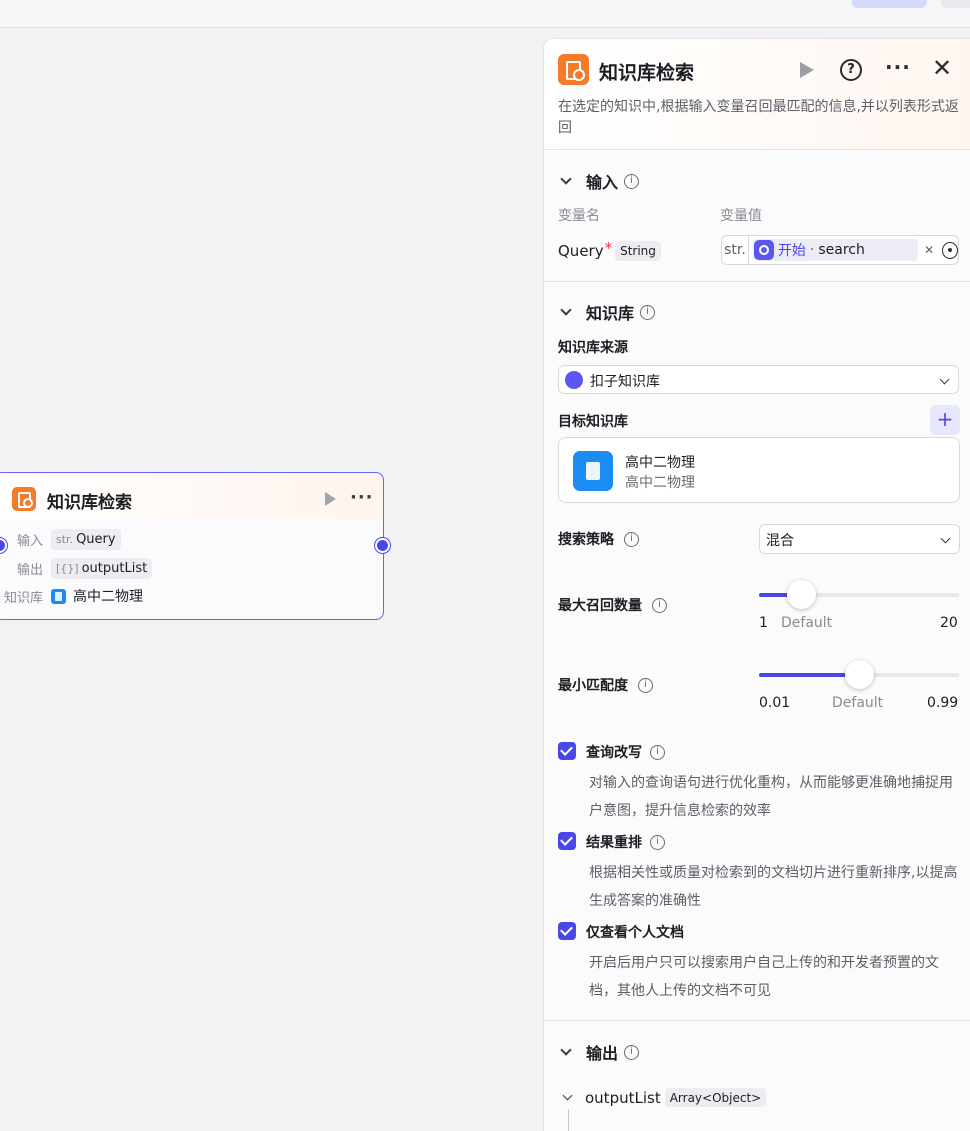 This screenshot has height=1131, width=970. Describe the element at coordinates (955, 4) in the screenshot. I see `toolbar-button-secondary` at that location.